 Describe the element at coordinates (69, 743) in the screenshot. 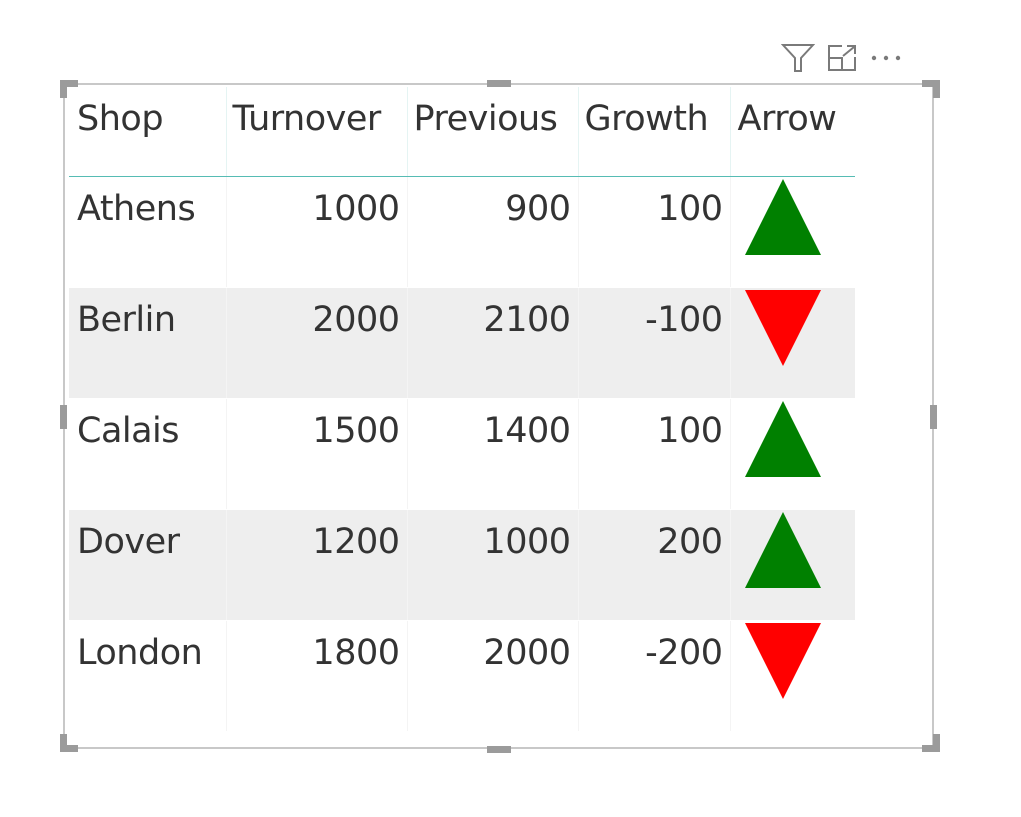

I see `resize-handle-bottom-left` at that location.